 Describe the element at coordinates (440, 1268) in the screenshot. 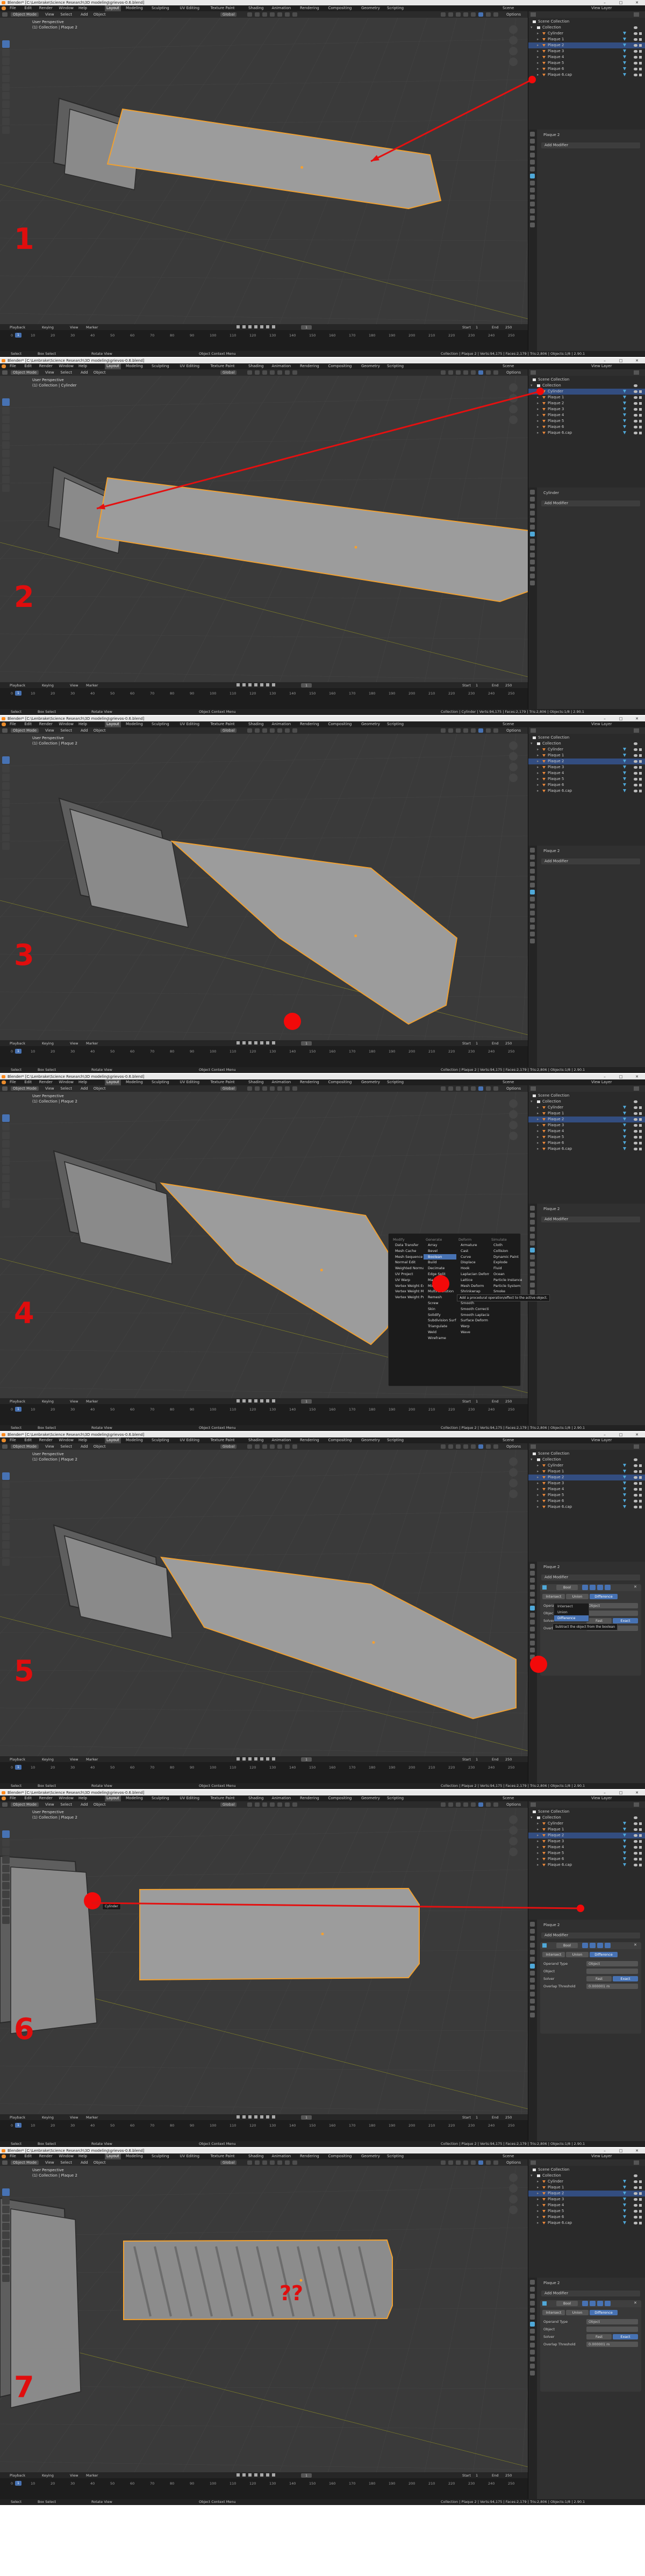

I see `menu-item-decimate: Decimate` at that location.